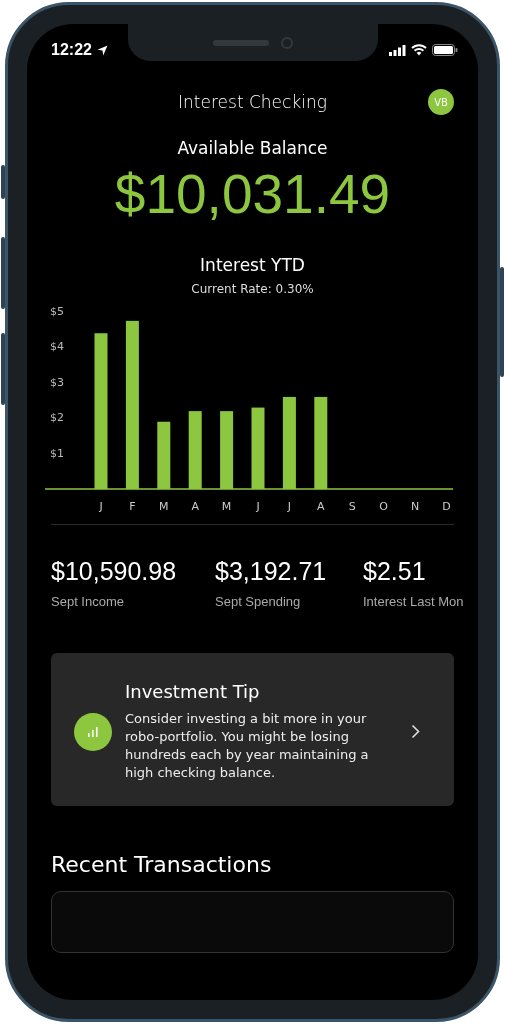 The height and width of the screenshot is (1024, 505). What do you see at coordinates (57, 453) in the screenshot?
I see `y-tick-label: $1` at bounding box center [57, 453].